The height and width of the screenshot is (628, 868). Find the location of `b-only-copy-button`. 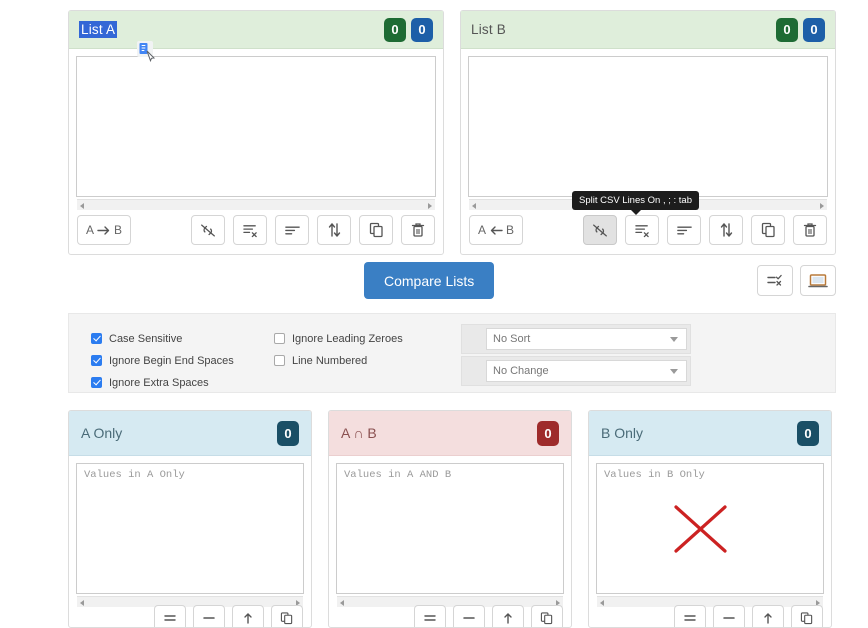

b-only-copy-button is located at coordinates (807, 616).